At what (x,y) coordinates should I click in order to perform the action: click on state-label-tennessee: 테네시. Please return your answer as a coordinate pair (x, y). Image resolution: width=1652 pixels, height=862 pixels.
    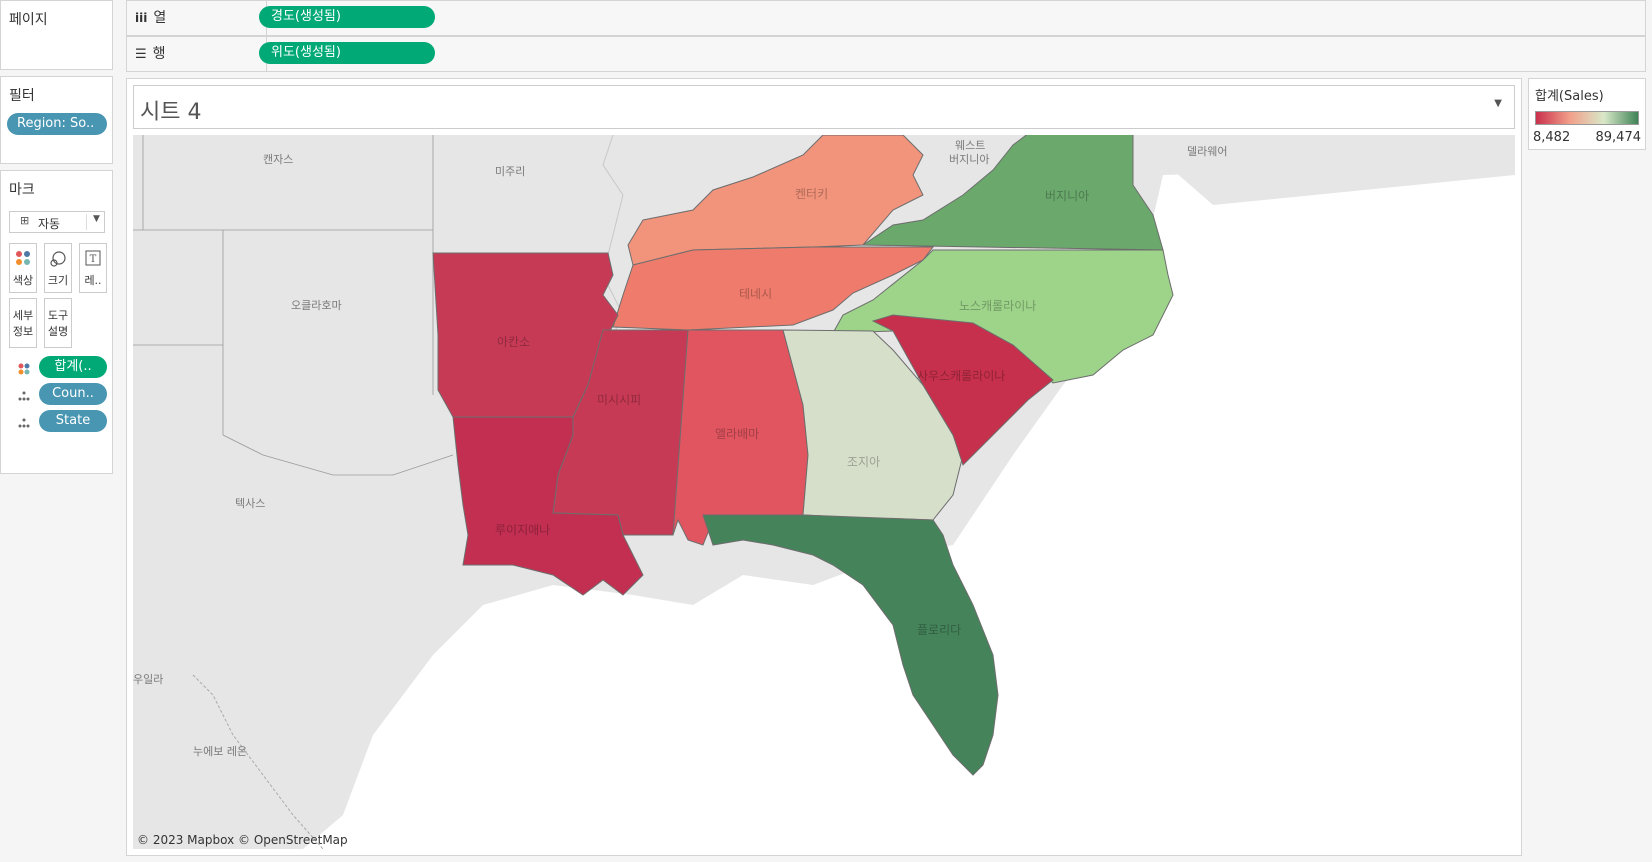
    Looking at the image, I should click on (756, 294).